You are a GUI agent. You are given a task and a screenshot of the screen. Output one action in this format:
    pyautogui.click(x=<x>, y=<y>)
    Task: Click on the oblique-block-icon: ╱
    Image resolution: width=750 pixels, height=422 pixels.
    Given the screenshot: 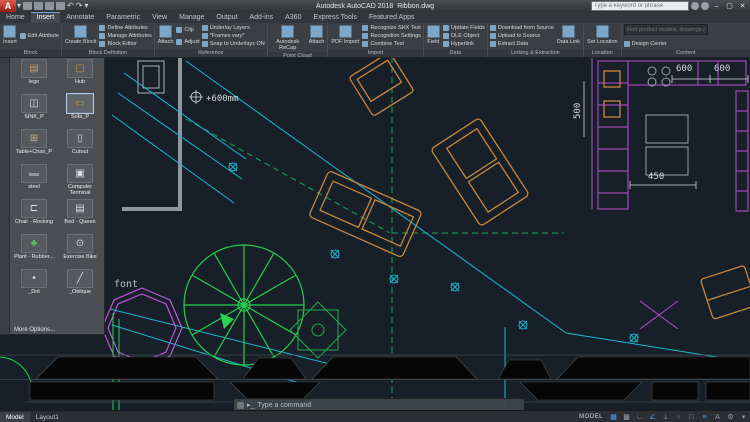 What is the action you would take?
    pyautogui.click(x=80, y=278)
    